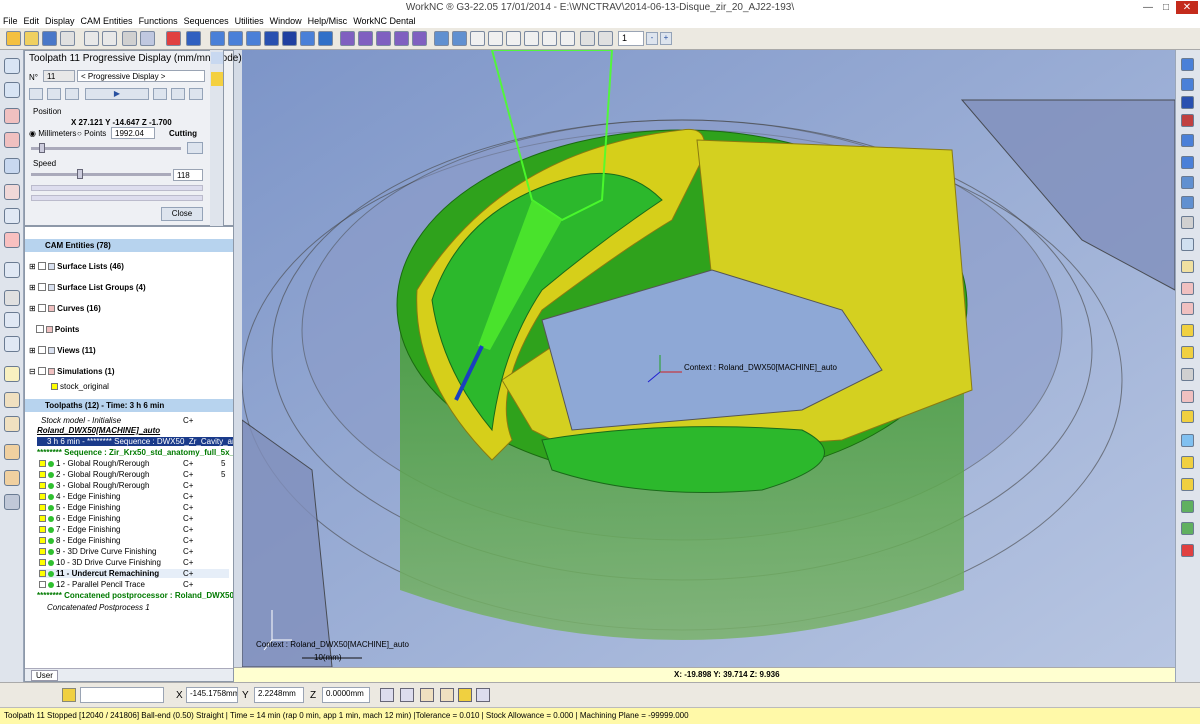 The image size is (1200, 724). I want to click on maximize-button: □, so click(1166, 7).